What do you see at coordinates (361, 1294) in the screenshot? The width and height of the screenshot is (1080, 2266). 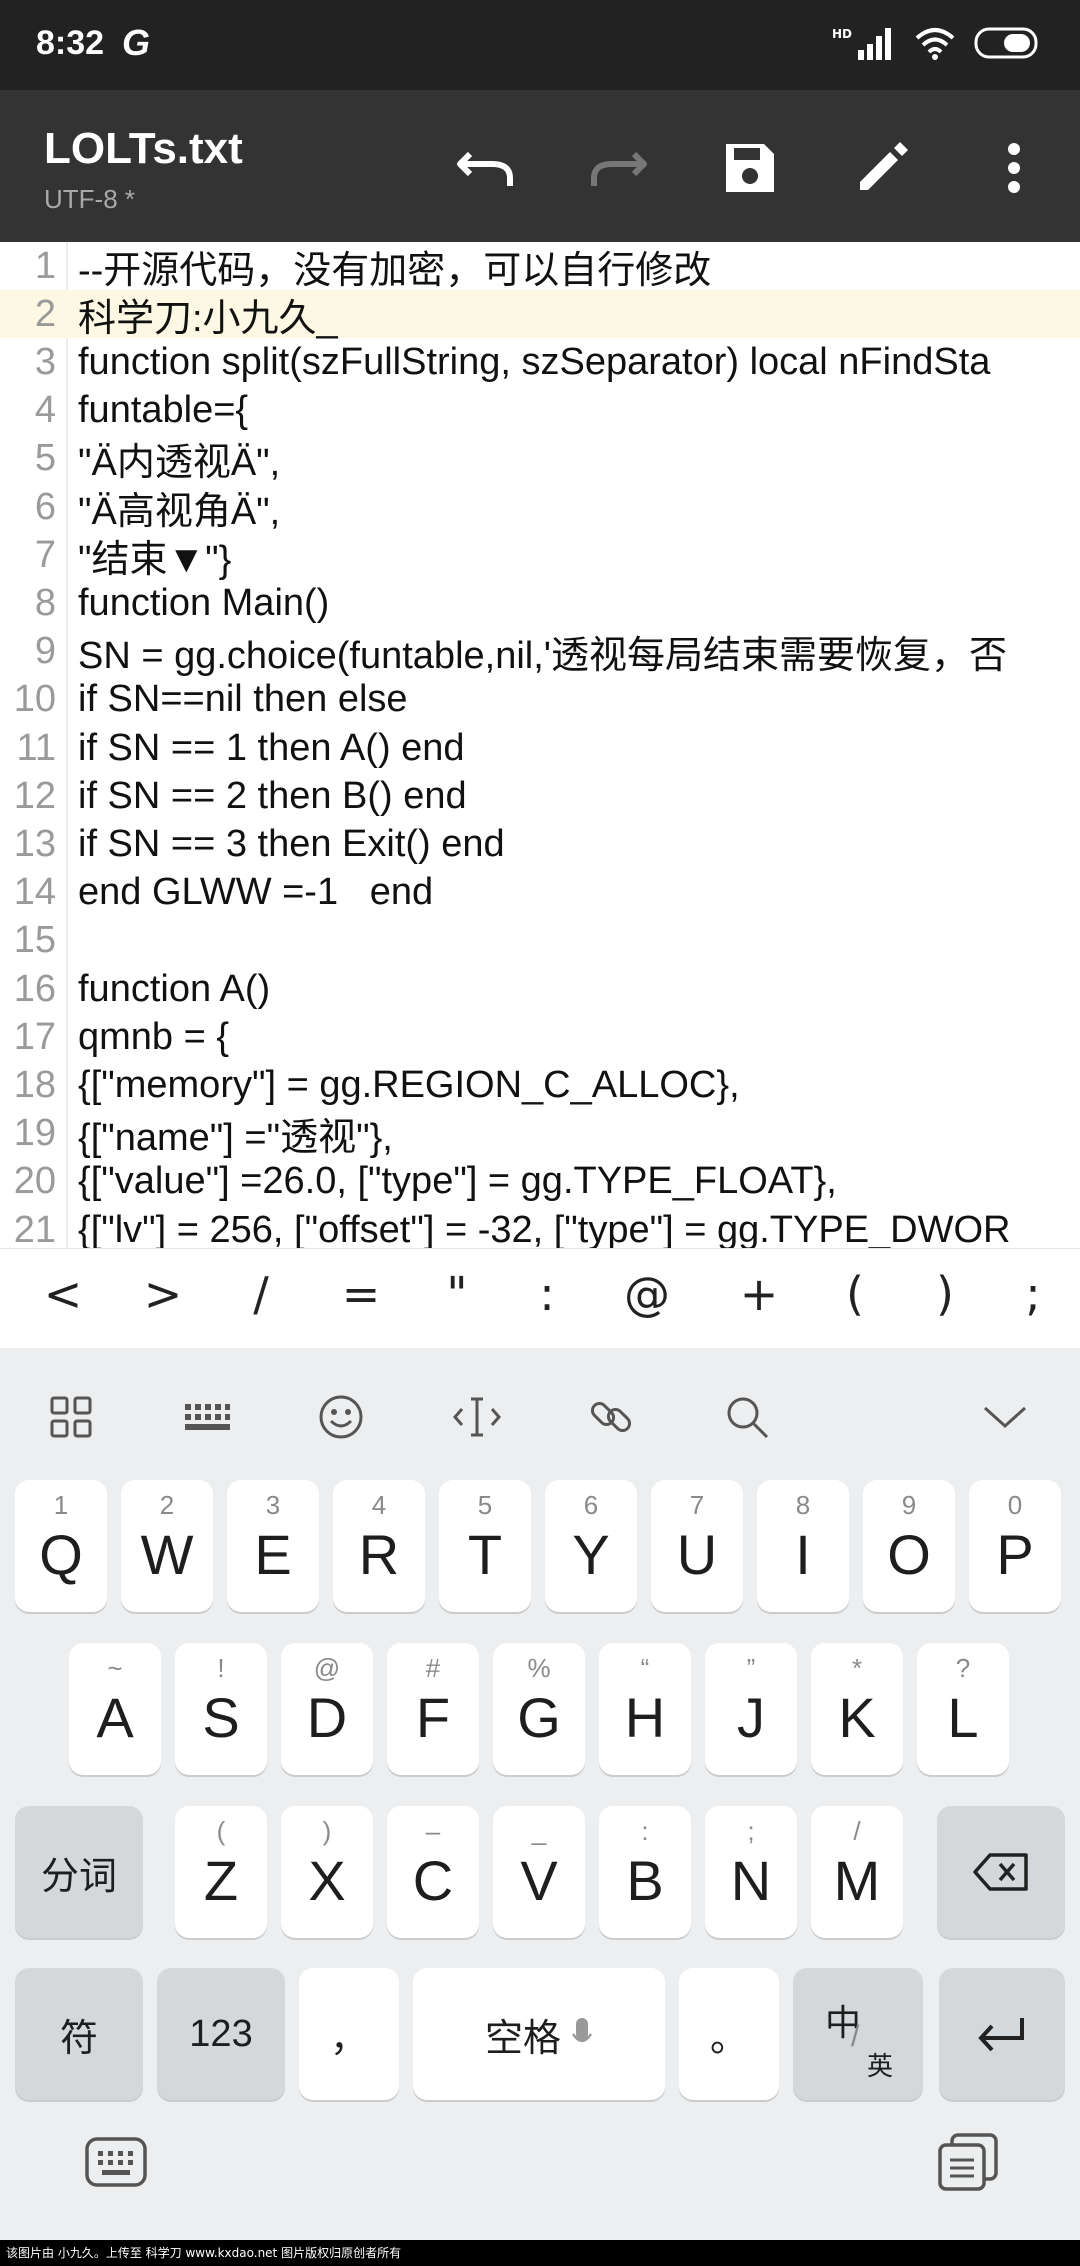 I see `symbol-key: =` at bounding box center [361, 1294].